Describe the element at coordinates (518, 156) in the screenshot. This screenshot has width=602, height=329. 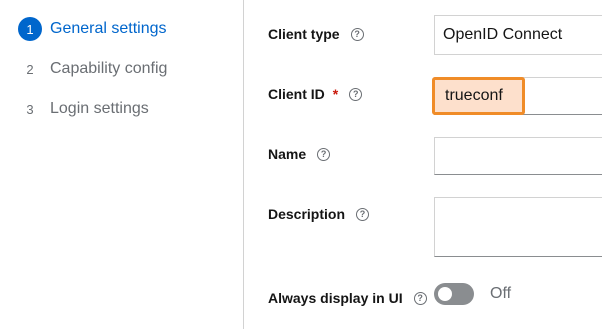
I see `name-input` at that location.